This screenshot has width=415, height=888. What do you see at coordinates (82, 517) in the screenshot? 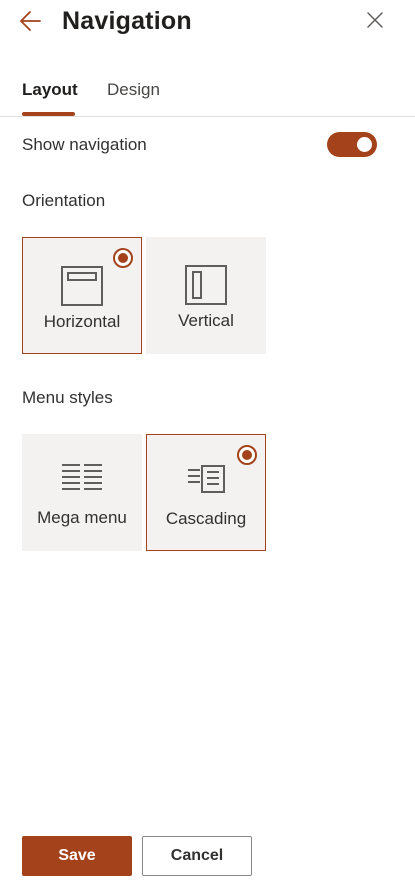
I see `menu-style-option-label: Mega menu` at bounding box center [82, 517].